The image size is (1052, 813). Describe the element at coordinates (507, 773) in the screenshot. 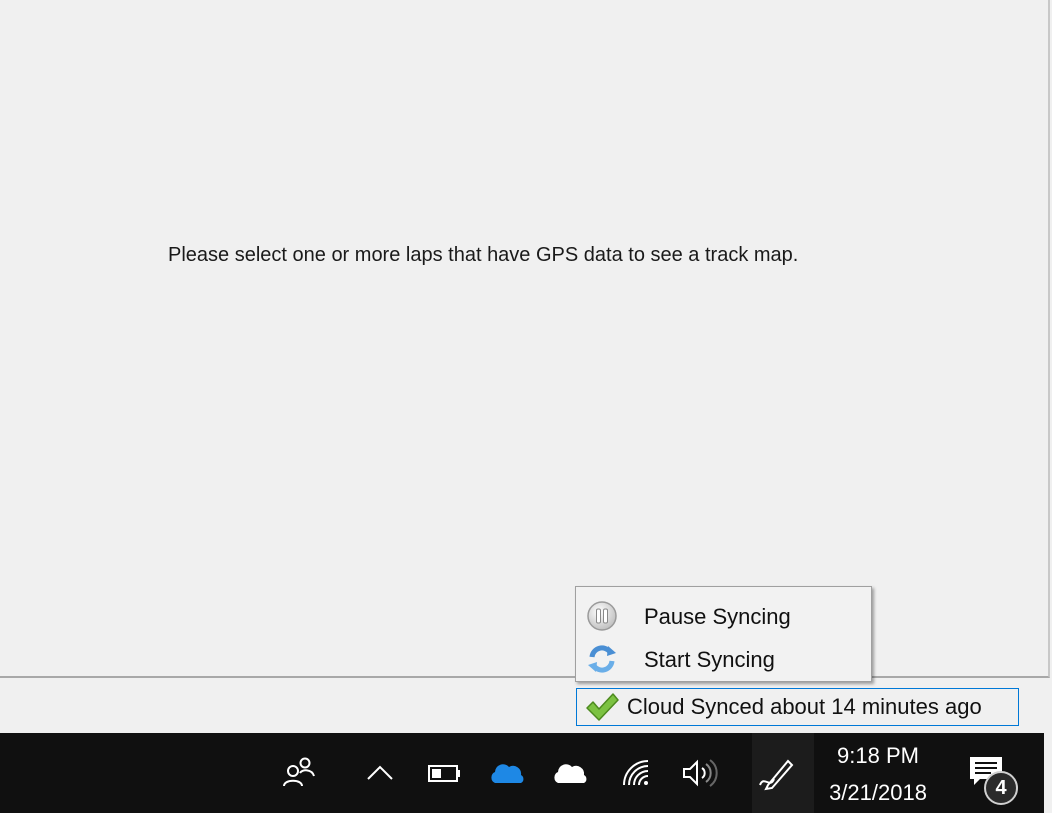

I see `onedrive-icon` at that location.